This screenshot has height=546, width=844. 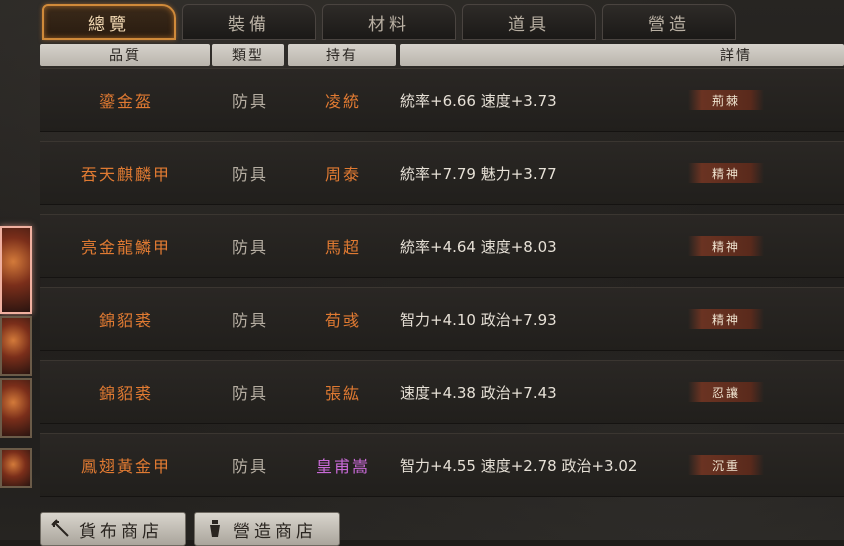 I want to click on item-name: 鎏金盔, so click(x=125, y=101).